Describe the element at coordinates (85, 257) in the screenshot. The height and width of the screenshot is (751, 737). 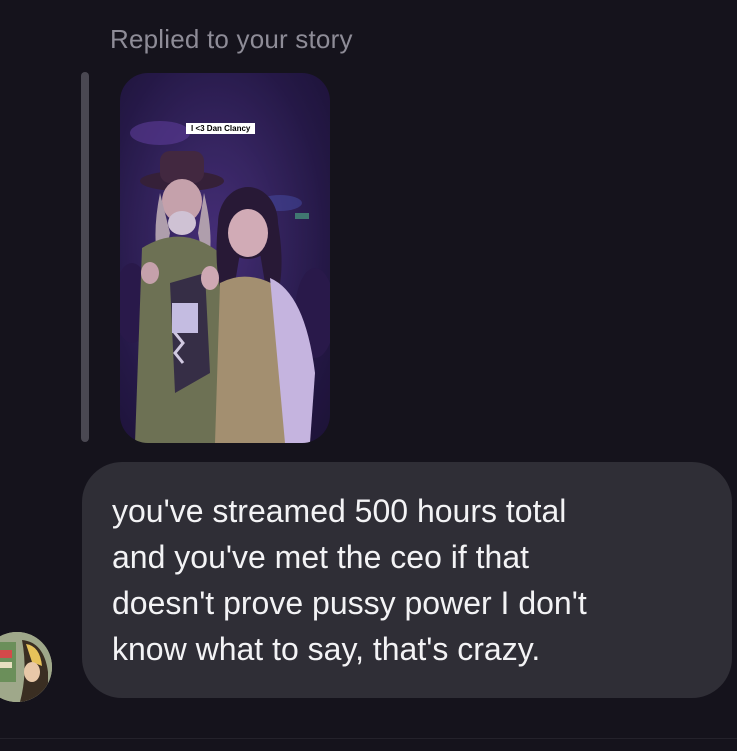
I see `quote-bar` at that location.